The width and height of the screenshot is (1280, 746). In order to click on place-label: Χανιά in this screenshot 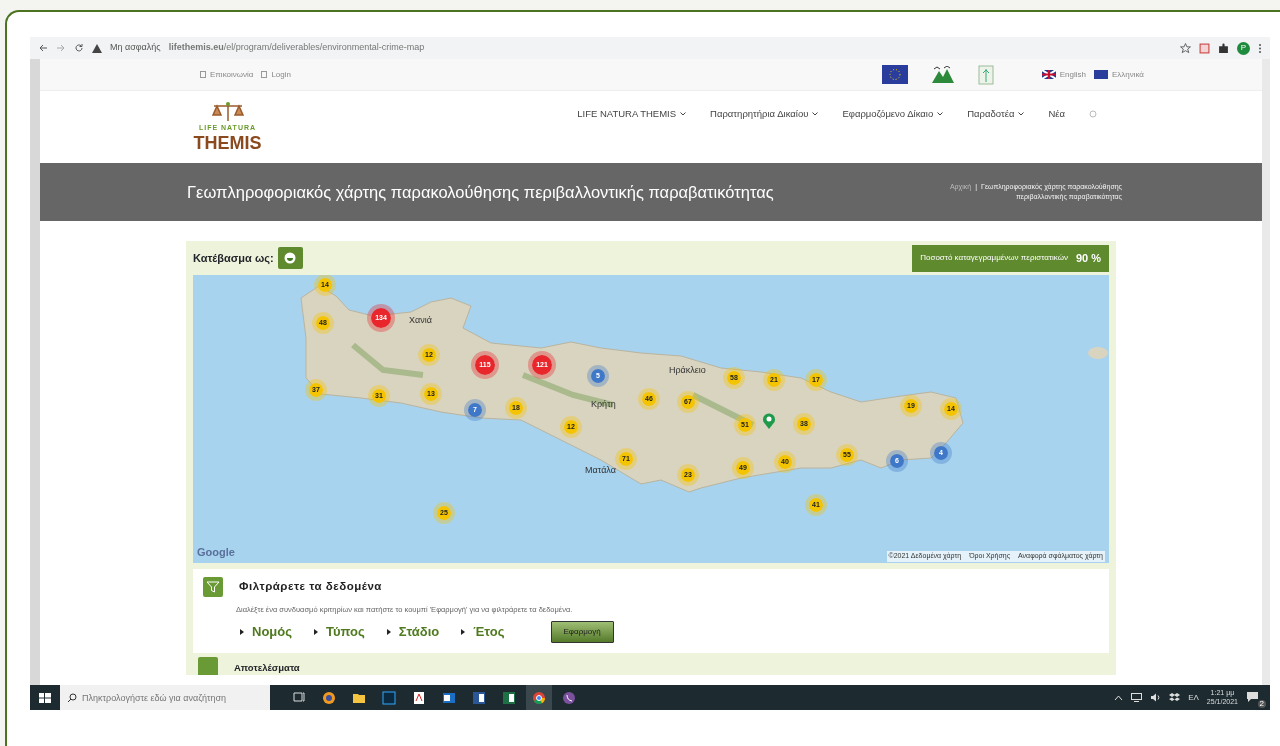, I will do `click(420, 320)`.